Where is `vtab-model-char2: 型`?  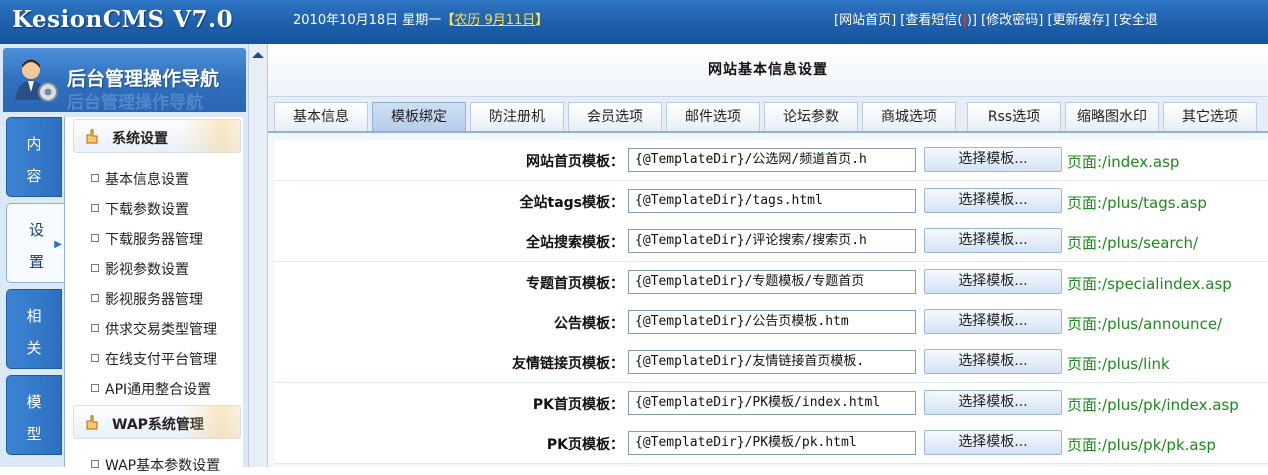
vtab-model-char2: 型 is located at coordinates (34, 434).